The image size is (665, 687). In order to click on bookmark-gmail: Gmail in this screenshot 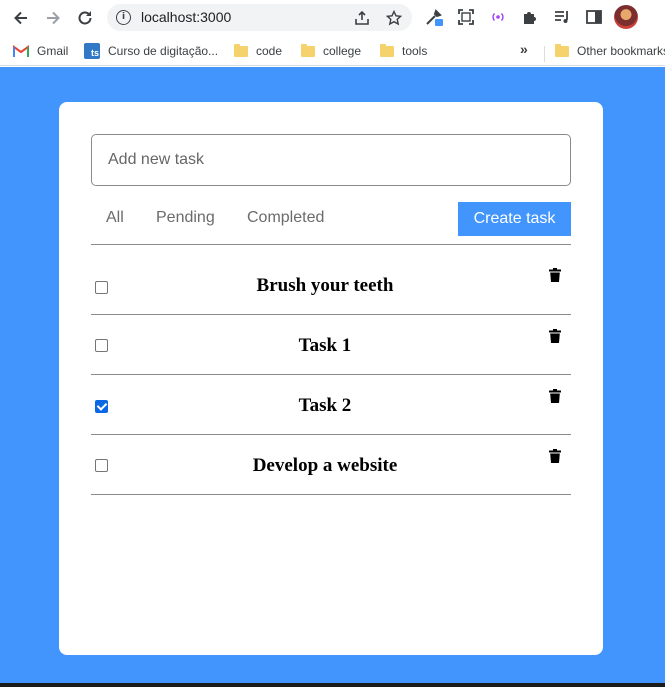, I will do `click(40, 51)`.